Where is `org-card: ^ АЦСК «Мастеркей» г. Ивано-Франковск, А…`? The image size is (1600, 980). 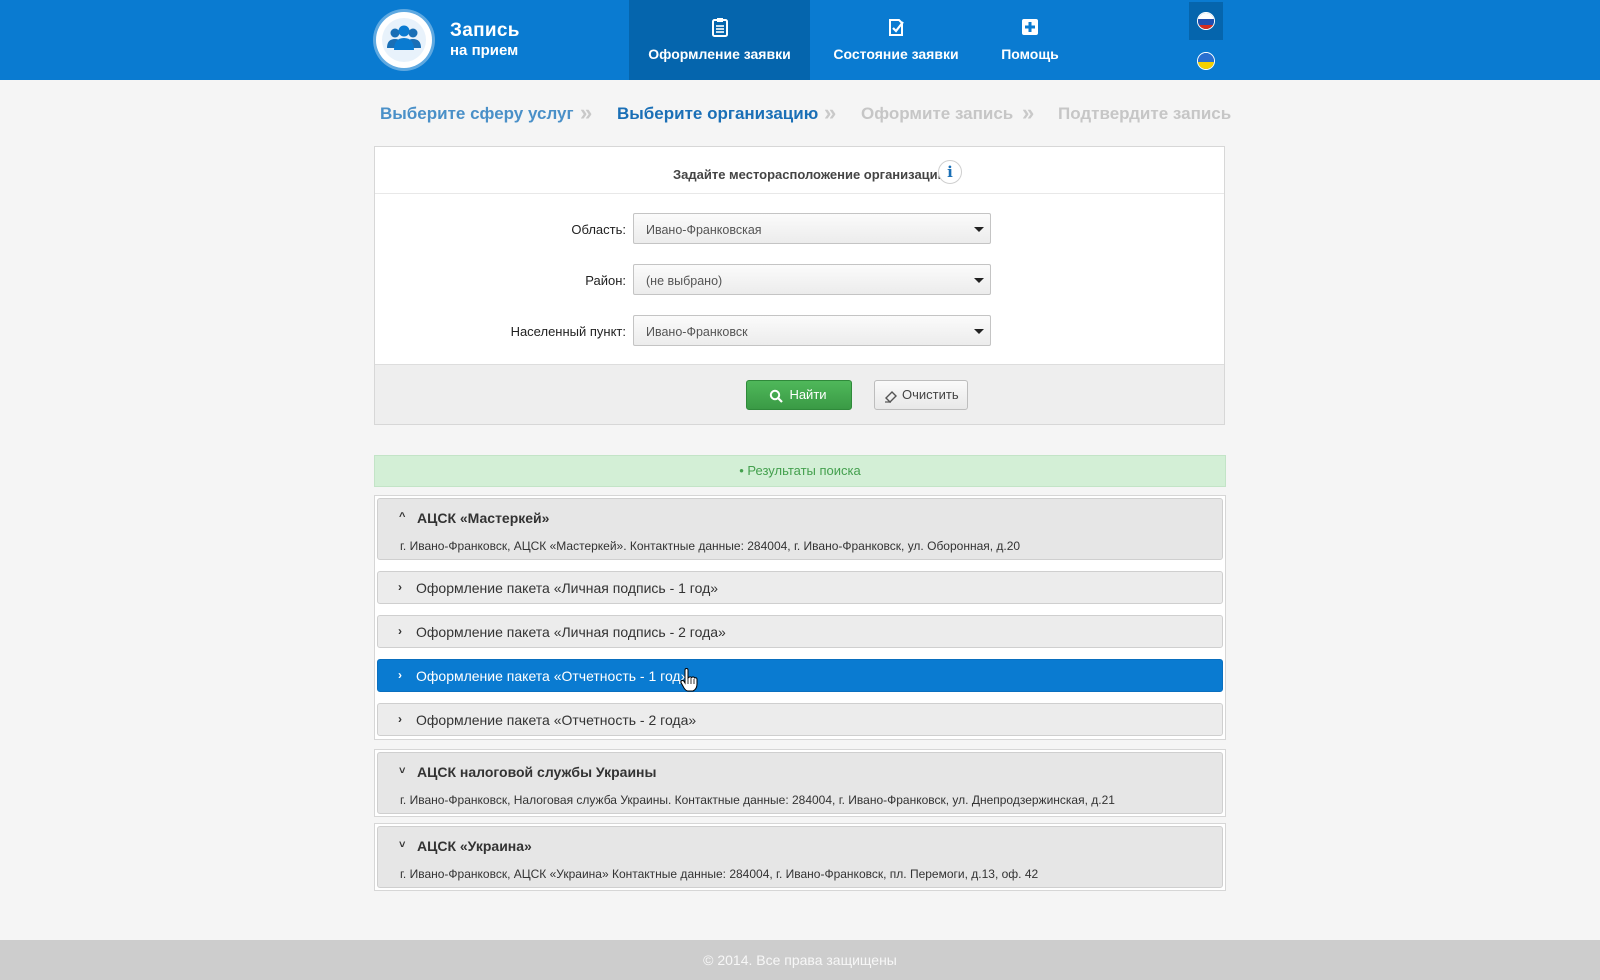
org-card: ^ АЦСК «Мастеркей» г. Ивано-Франковск, А… is located at coordinates (800, 617).